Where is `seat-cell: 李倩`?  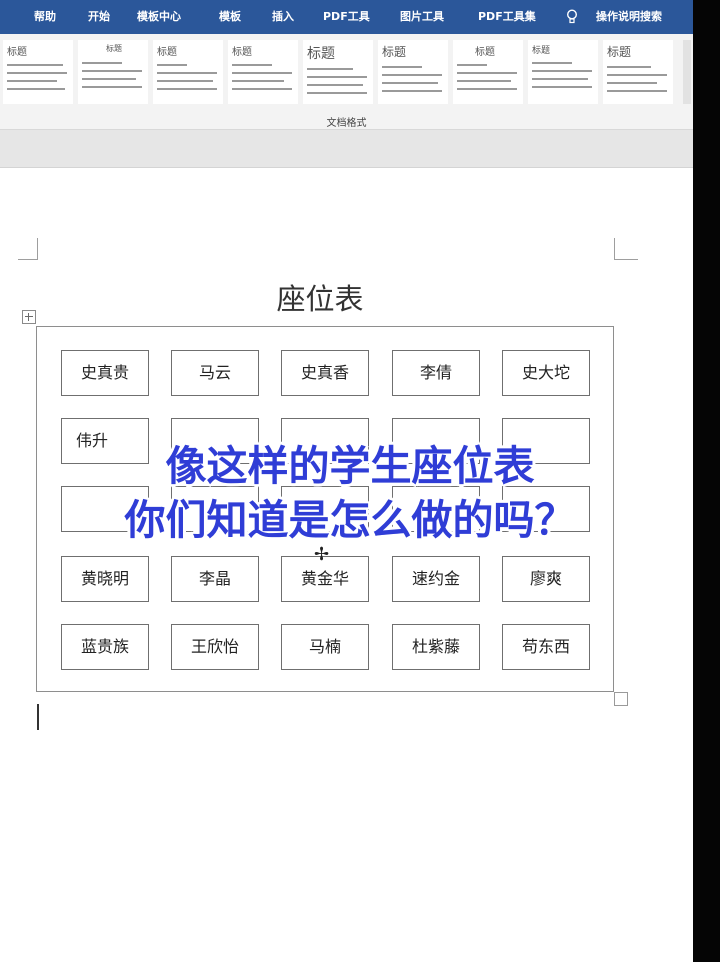
seat-cell: 李倩 is located at coordinates (436, 373).